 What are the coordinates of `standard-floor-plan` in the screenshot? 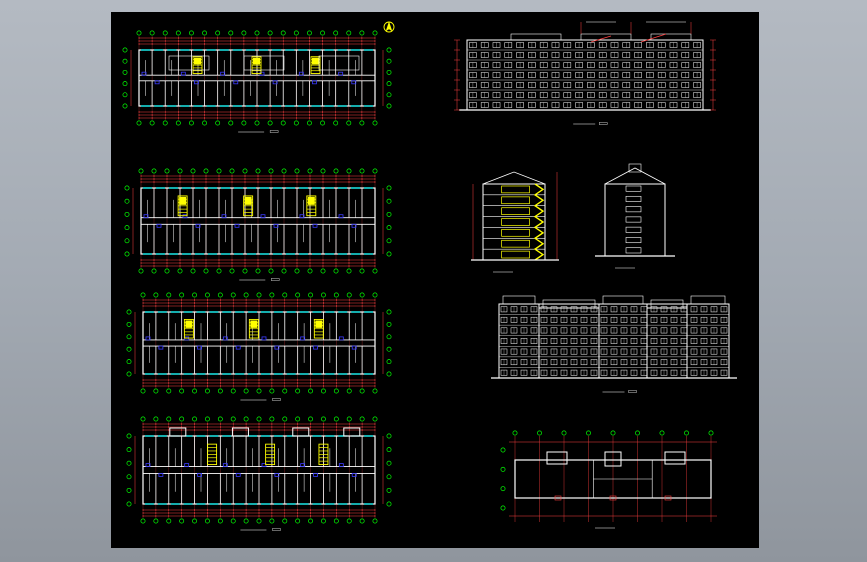 It's located at (258, 224).